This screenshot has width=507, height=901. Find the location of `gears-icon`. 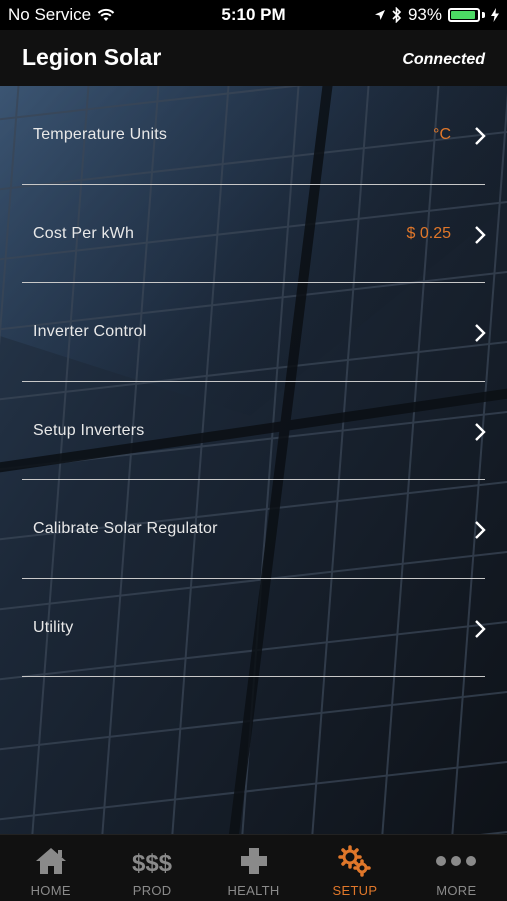

gears-icon is located at coordinates (354, 861).